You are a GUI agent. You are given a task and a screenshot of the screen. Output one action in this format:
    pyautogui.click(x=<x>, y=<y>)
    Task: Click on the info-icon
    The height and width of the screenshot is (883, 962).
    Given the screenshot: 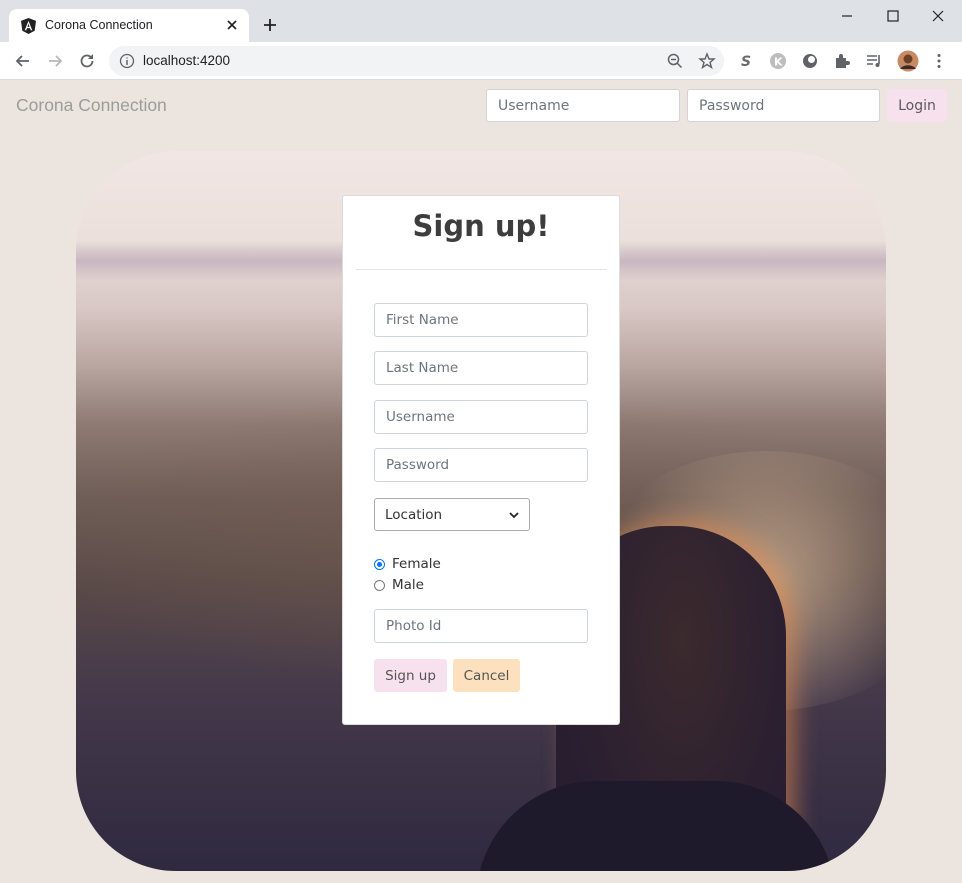 What is the action you would take?
    pyautogui.click(x=127, y=61)
    